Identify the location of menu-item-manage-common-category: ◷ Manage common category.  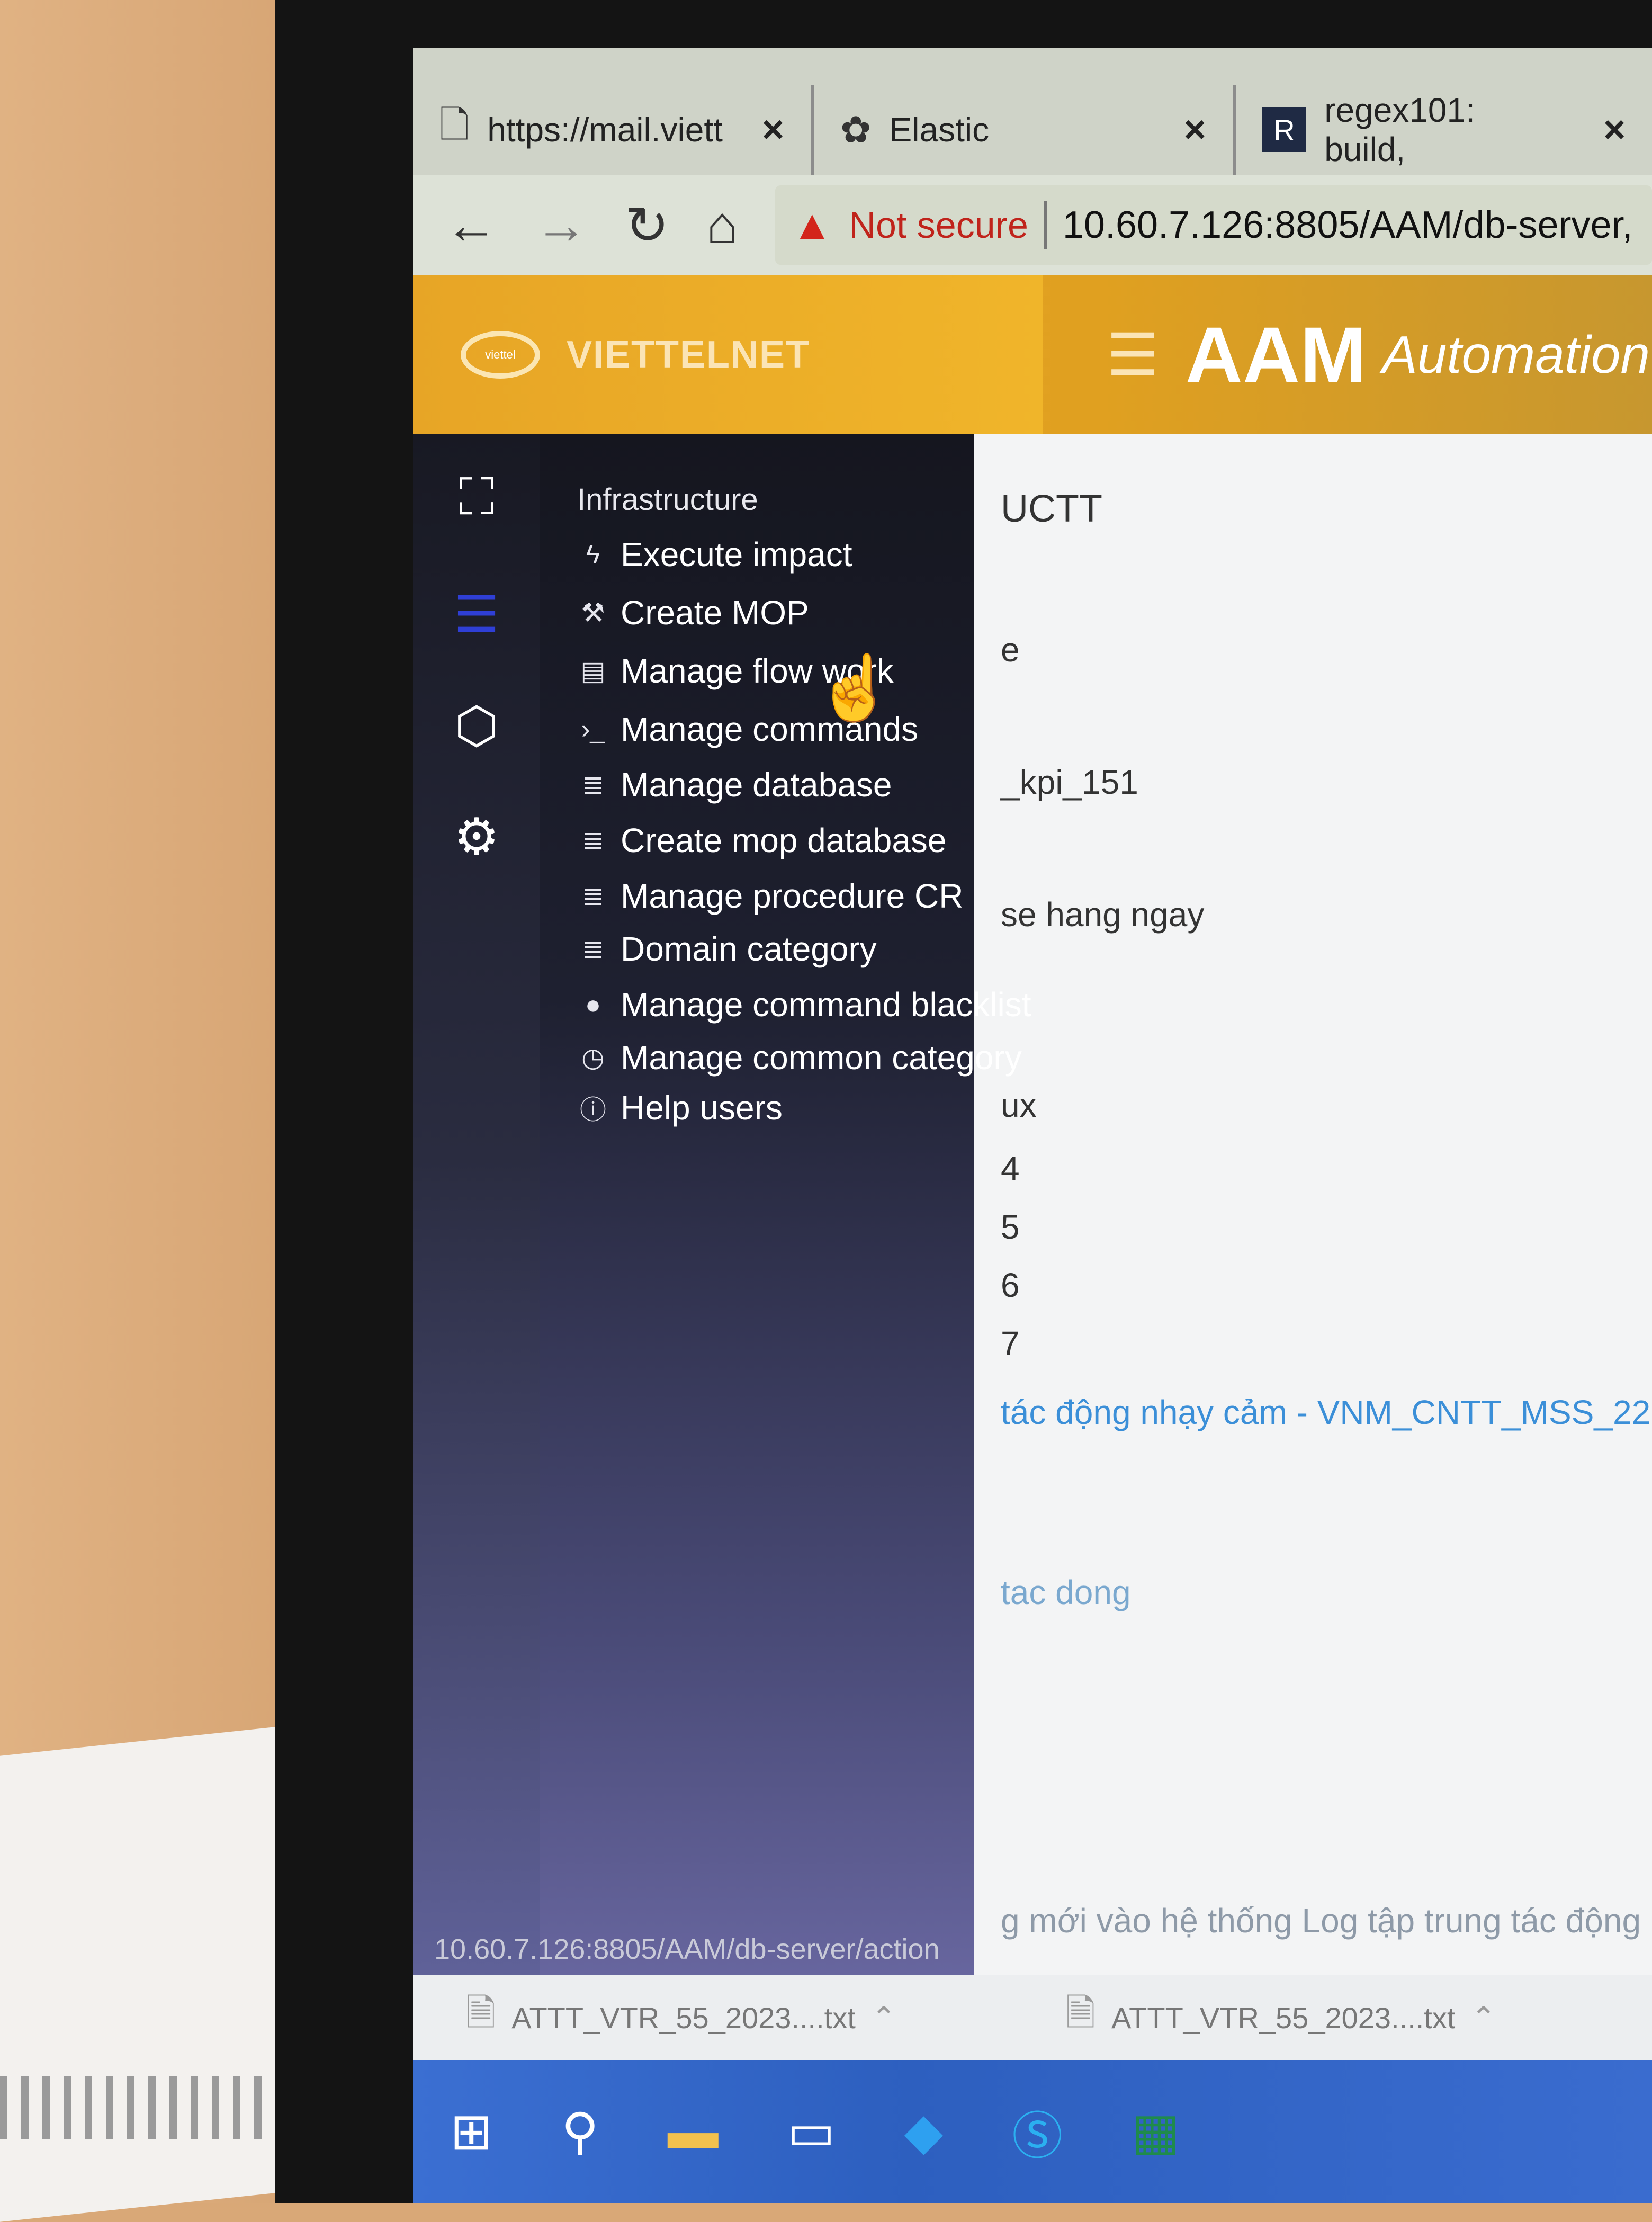
(799, 1057).